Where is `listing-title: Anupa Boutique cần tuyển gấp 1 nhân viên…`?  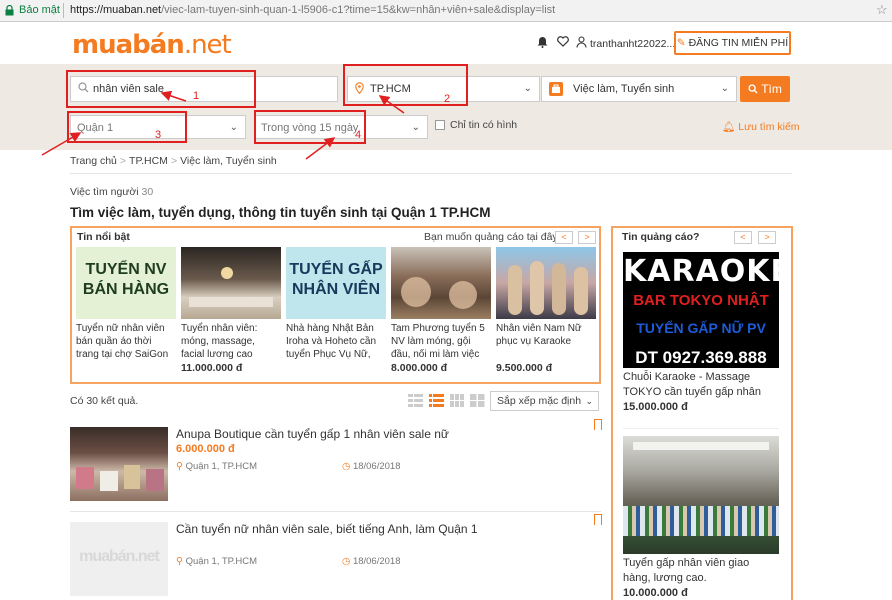
listing-title: Anupa Boutique cần tuyển gấp 1 nhân viên… is located at coordinates (312, 434).